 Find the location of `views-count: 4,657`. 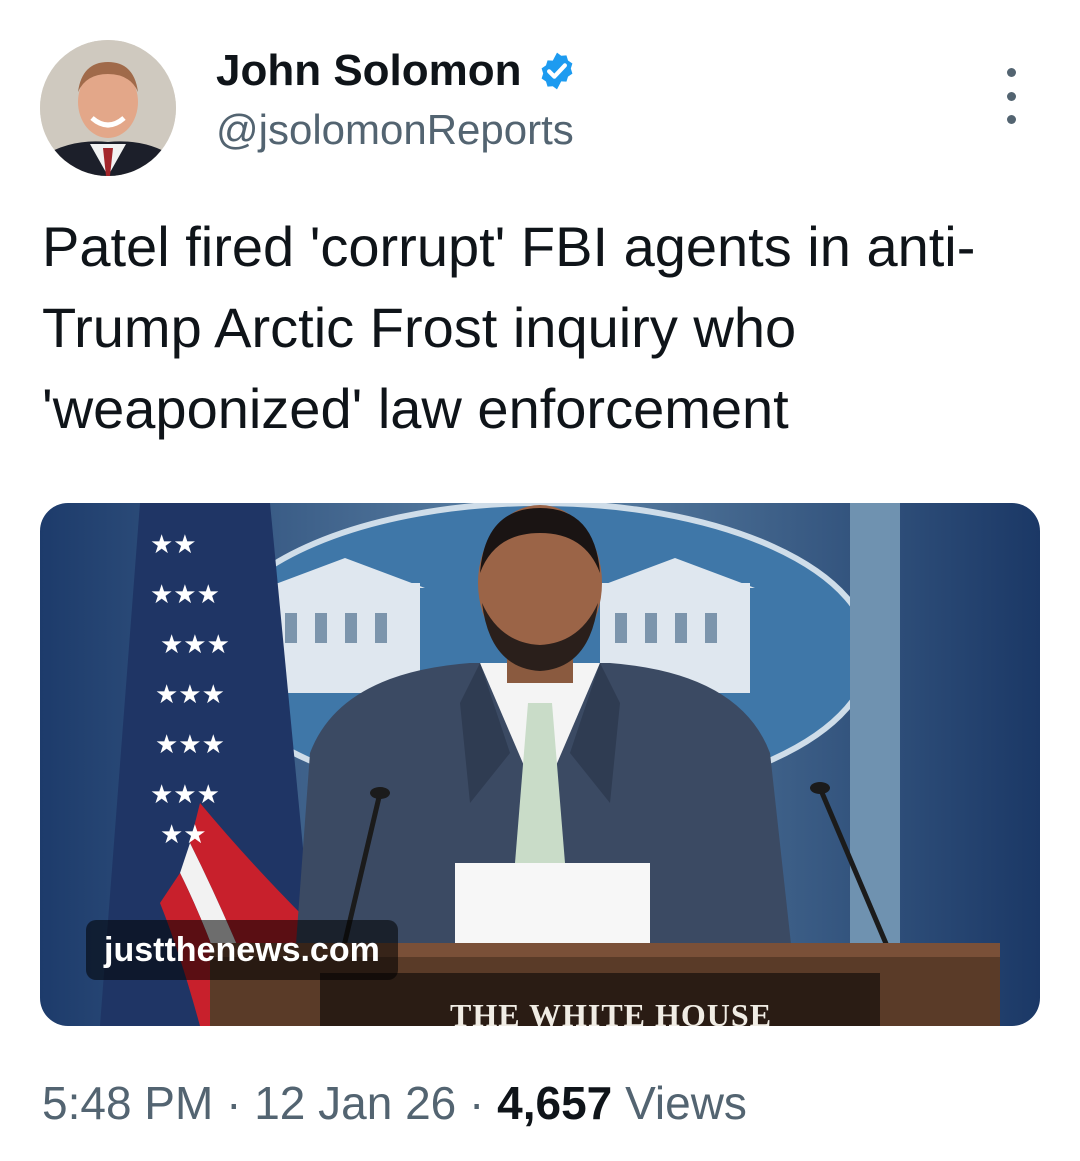

views-count: 4,657 is located at coordinates (554, 1103).